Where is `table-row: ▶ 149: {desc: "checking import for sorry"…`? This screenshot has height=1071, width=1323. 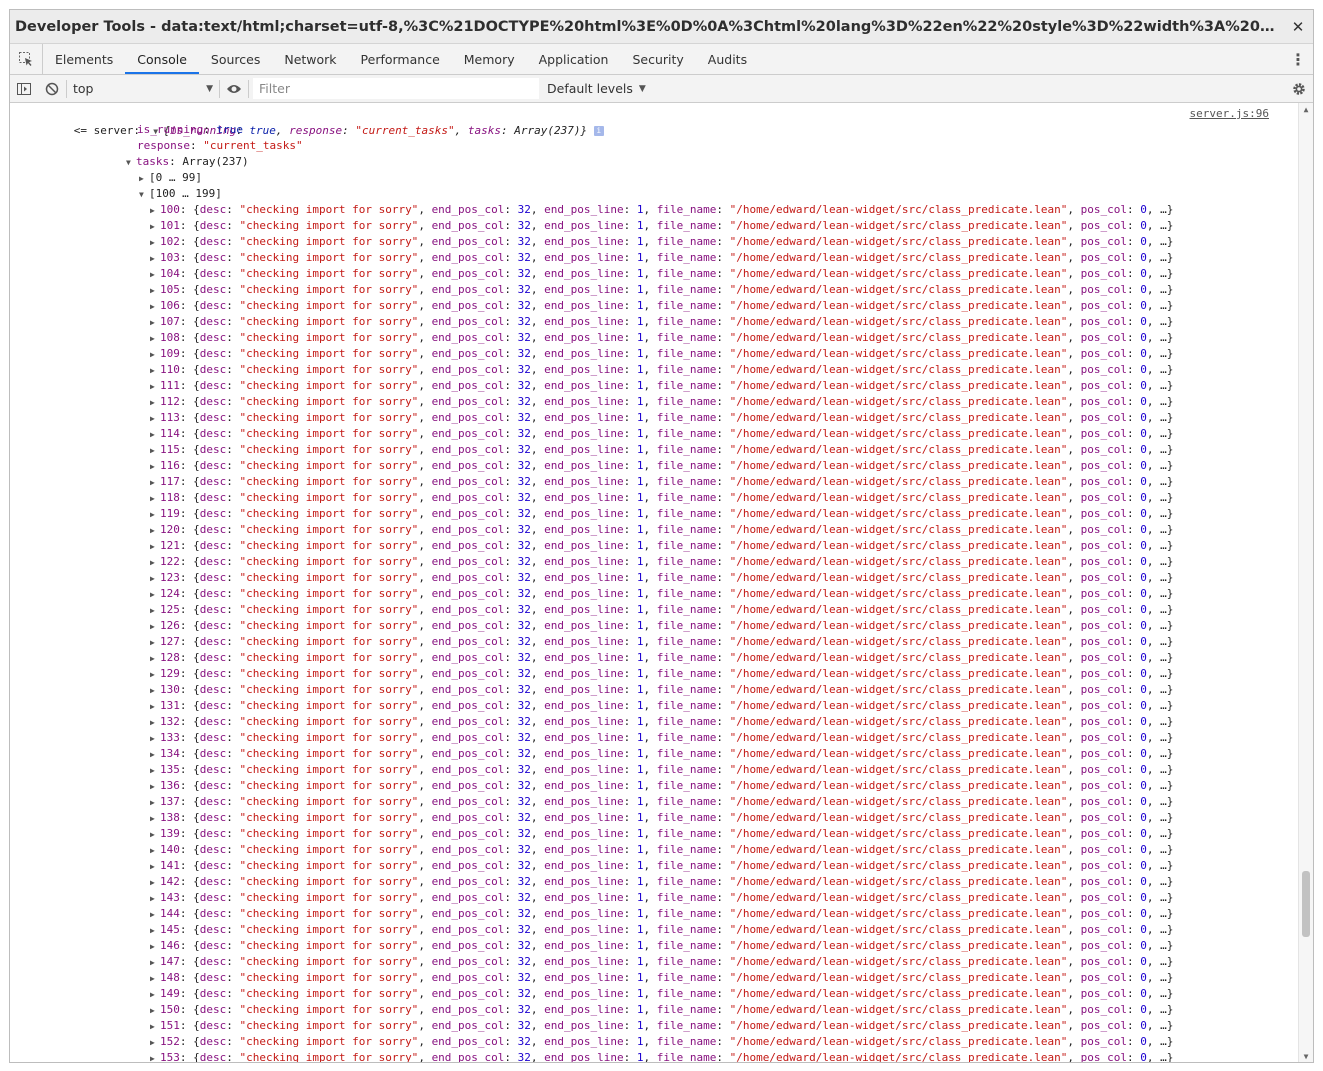
table-row: ▶ 149: {desc: "checking import for sorry"… is located at coordinates (661, 994).